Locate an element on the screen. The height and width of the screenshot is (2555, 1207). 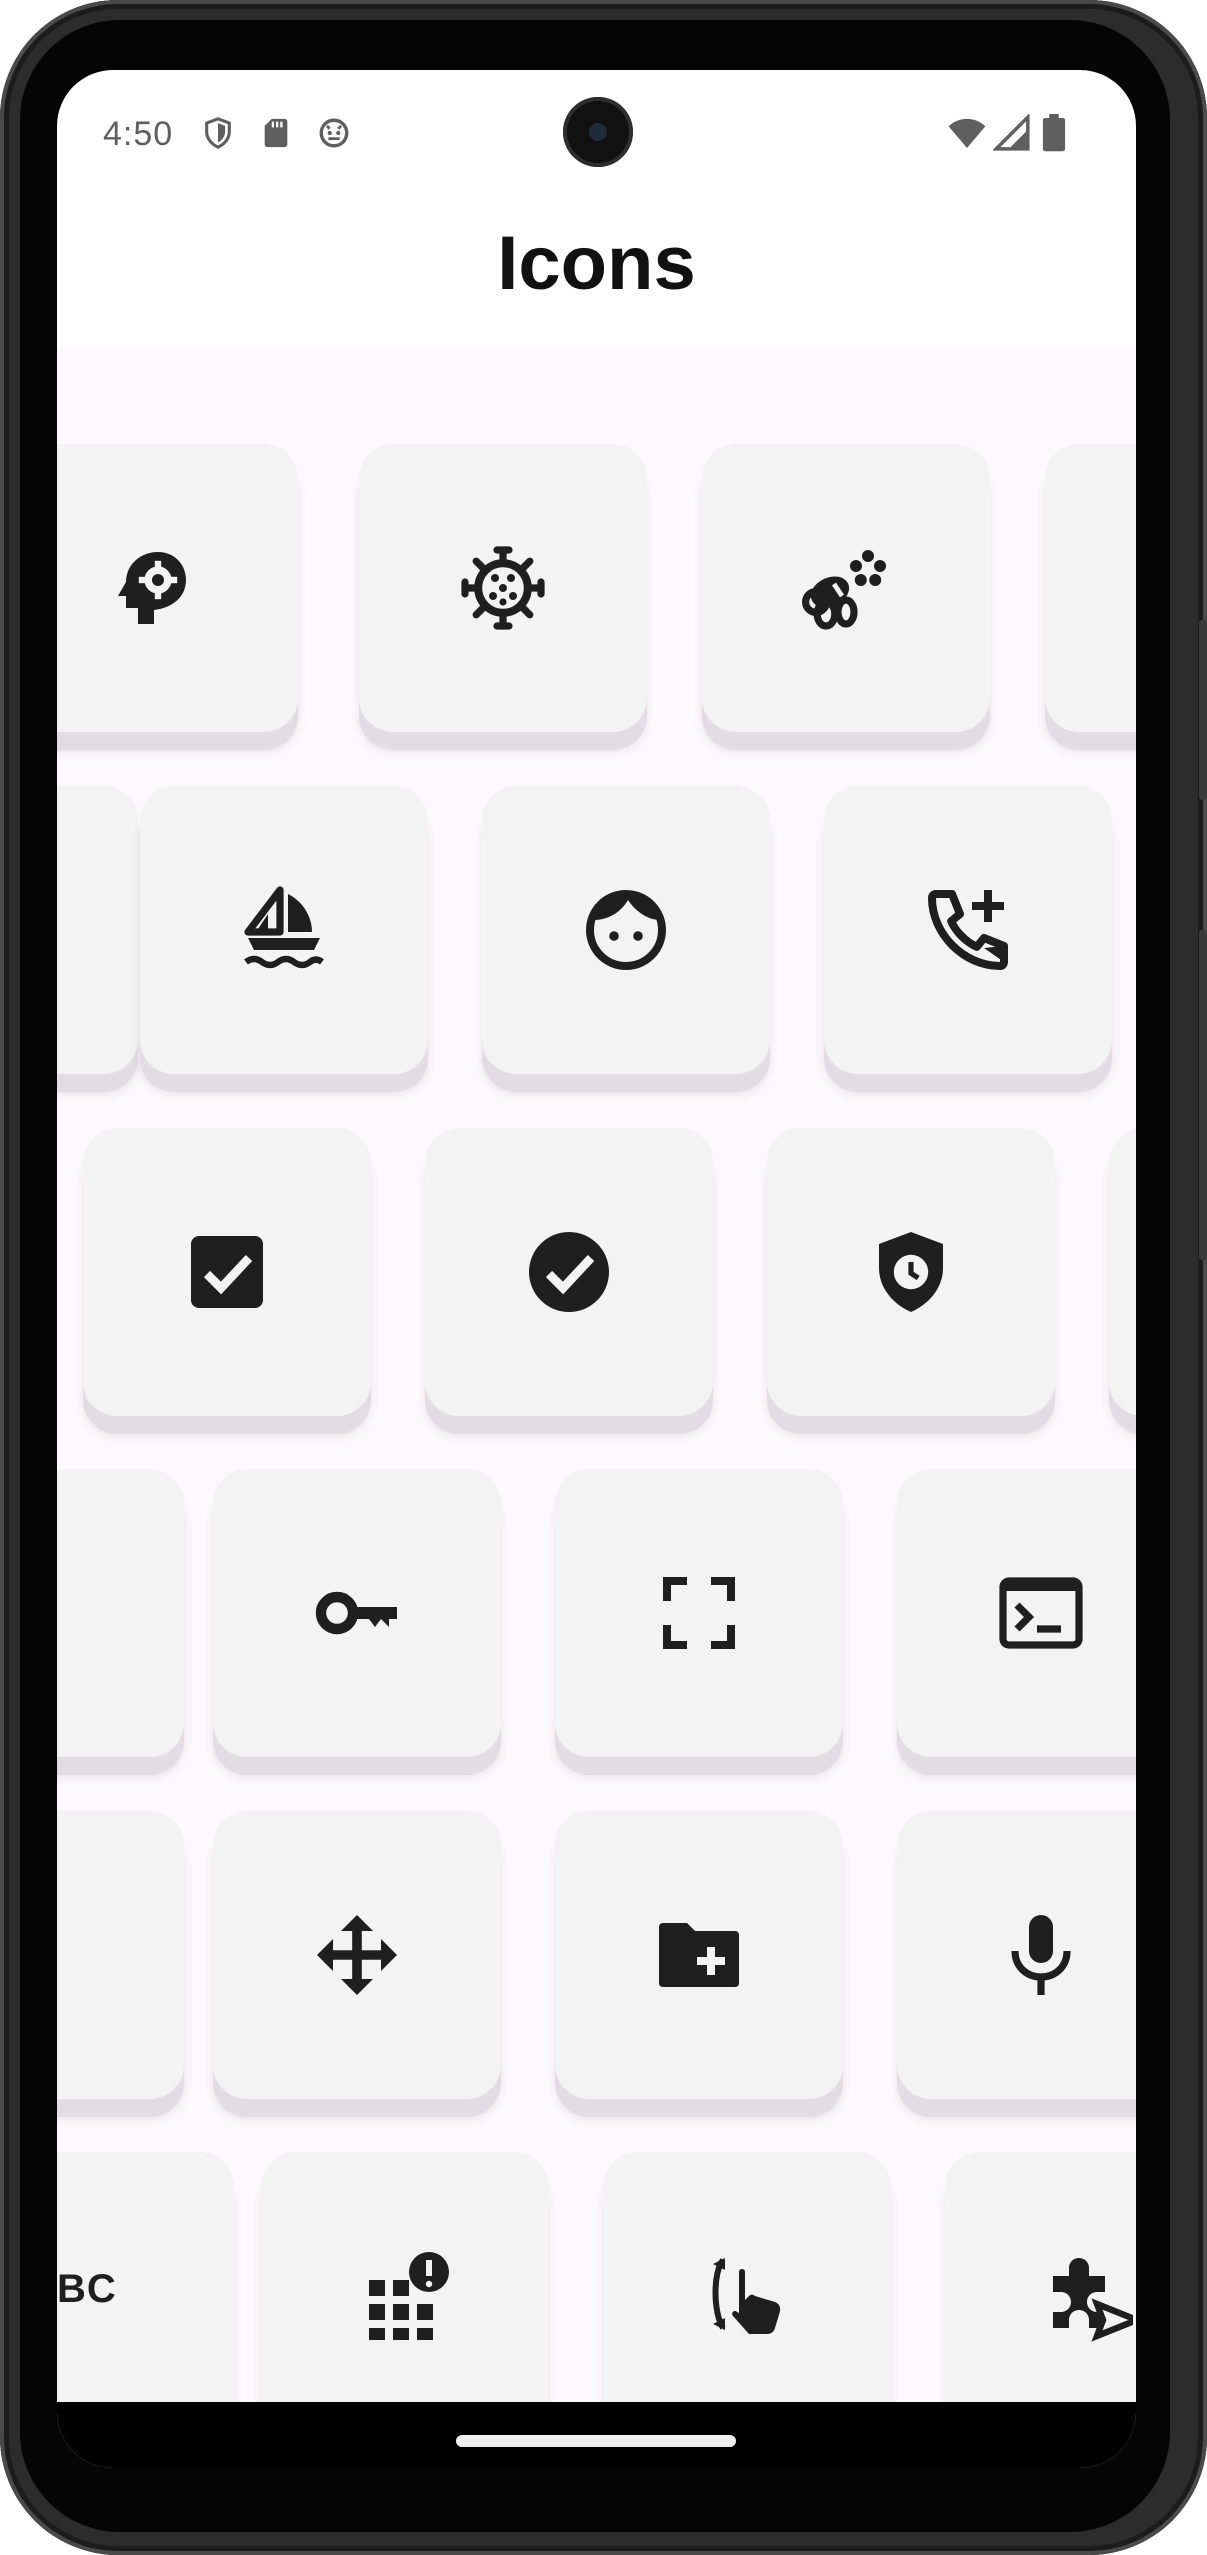
icon-tile-emoji-nature is located at coordinates (846, 588).